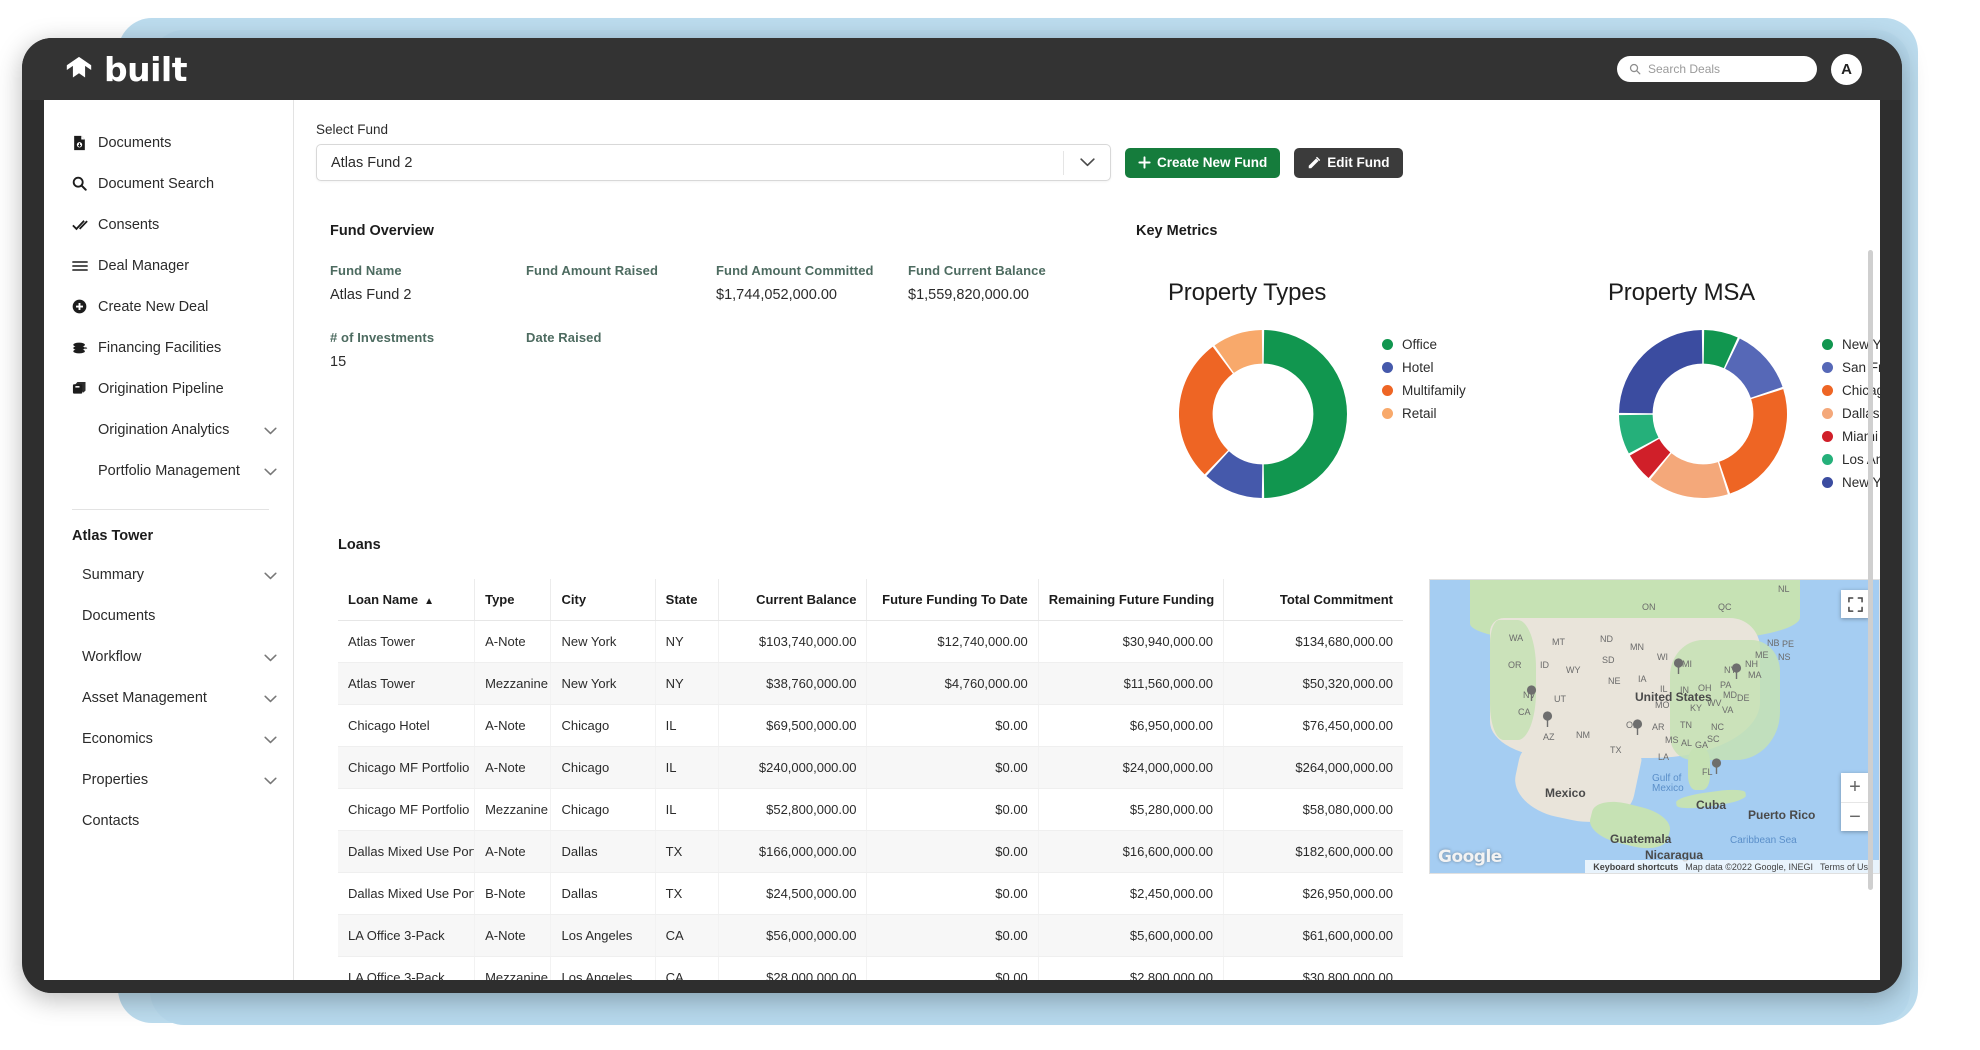  Describe the element at coordinates (1424, 367) in the screenshot. I see `legend-item: Hotel` at that location.